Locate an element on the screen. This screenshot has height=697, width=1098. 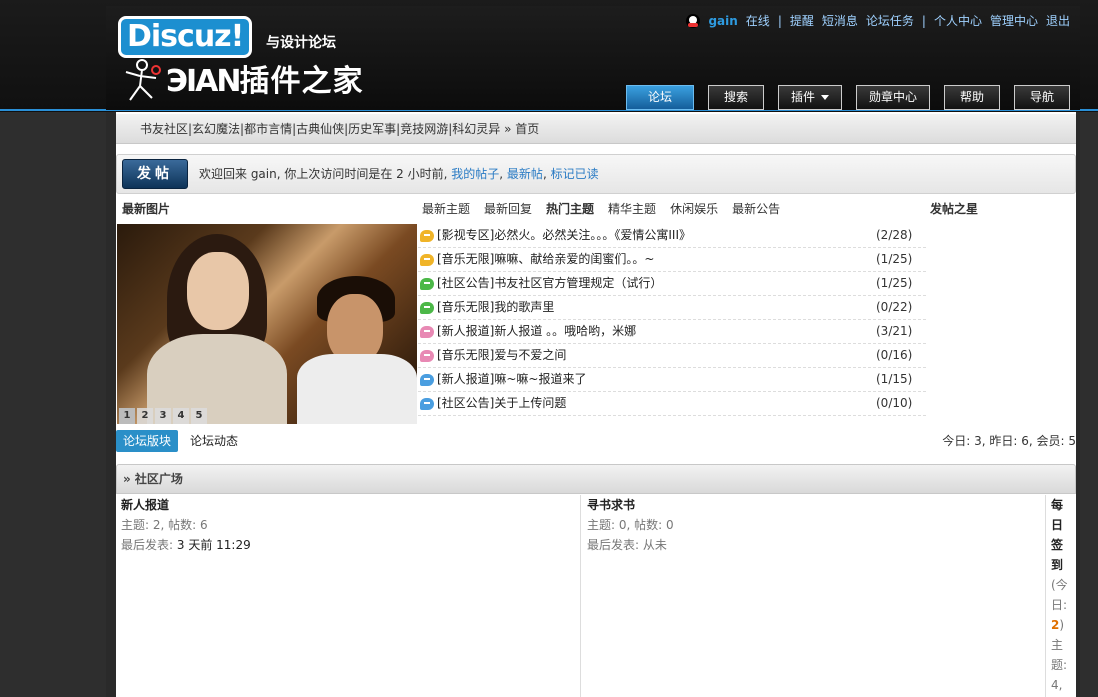
tab-digest-threads: 精华主题 is located at coordinates (632, 209).